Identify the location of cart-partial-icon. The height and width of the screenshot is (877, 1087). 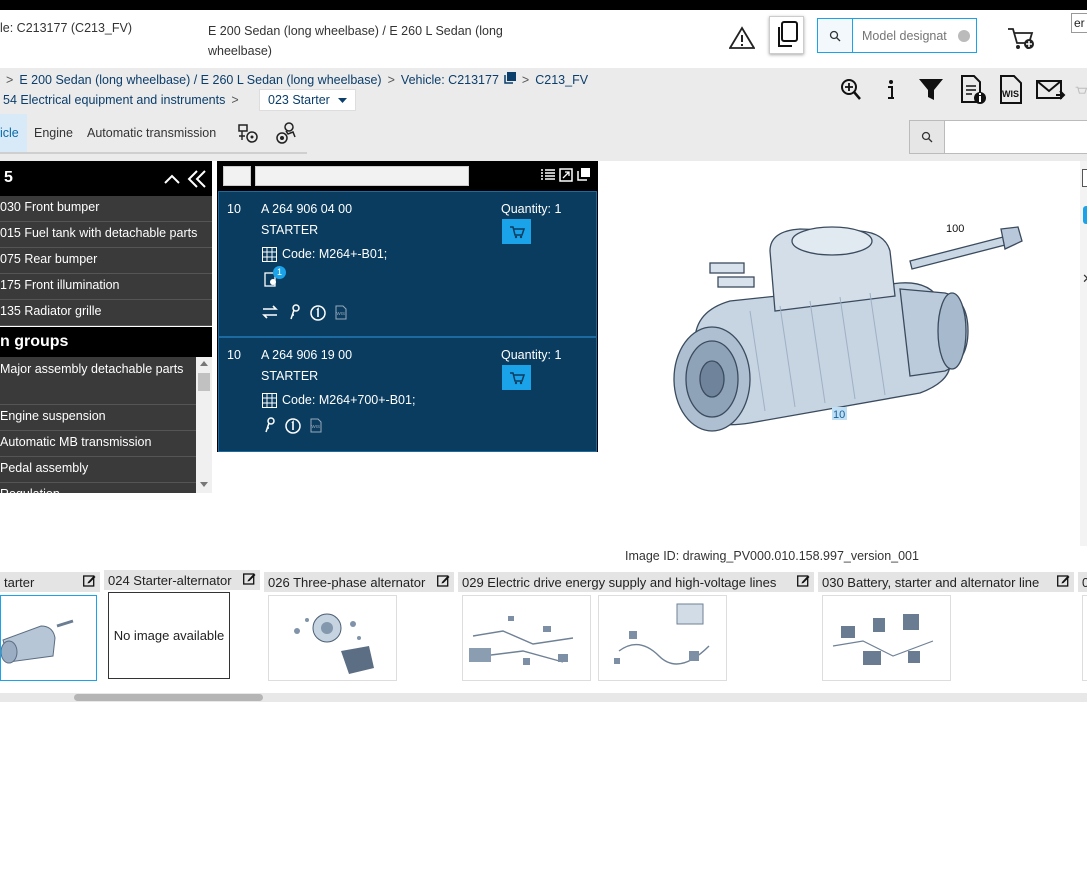
(1081, 91).